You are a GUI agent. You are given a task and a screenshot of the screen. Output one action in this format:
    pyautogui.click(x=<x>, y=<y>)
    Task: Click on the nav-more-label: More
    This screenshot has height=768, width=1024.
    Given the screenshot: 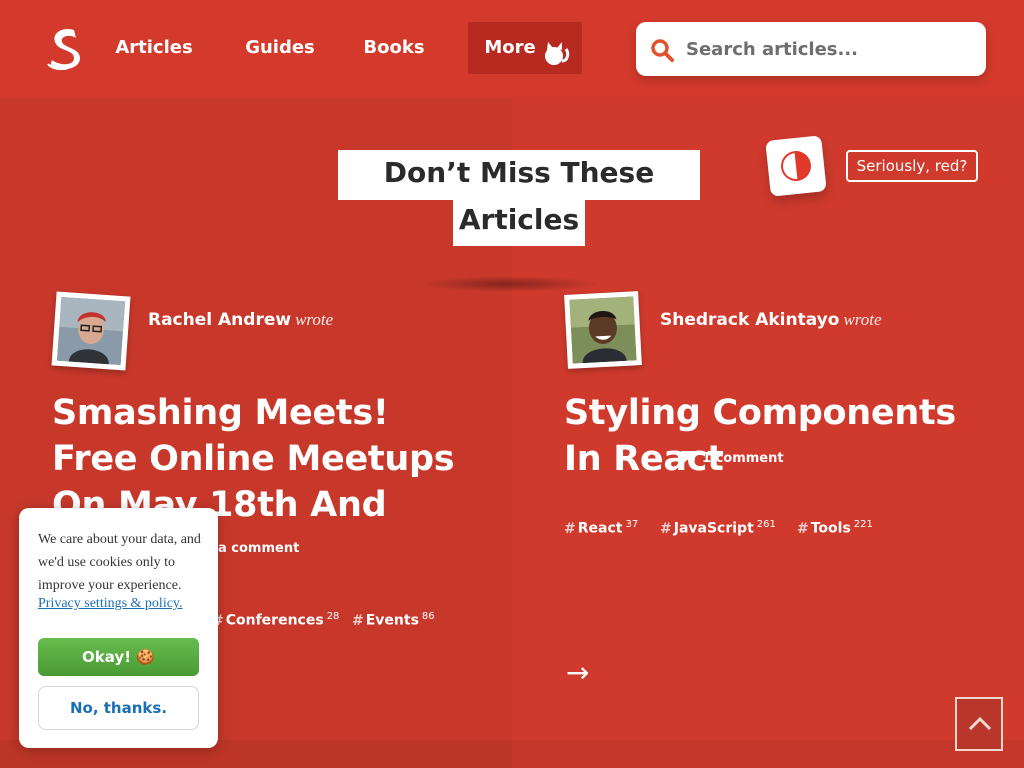 What is the action you would take?
    pyautogui.click(x=510, y=47)
    